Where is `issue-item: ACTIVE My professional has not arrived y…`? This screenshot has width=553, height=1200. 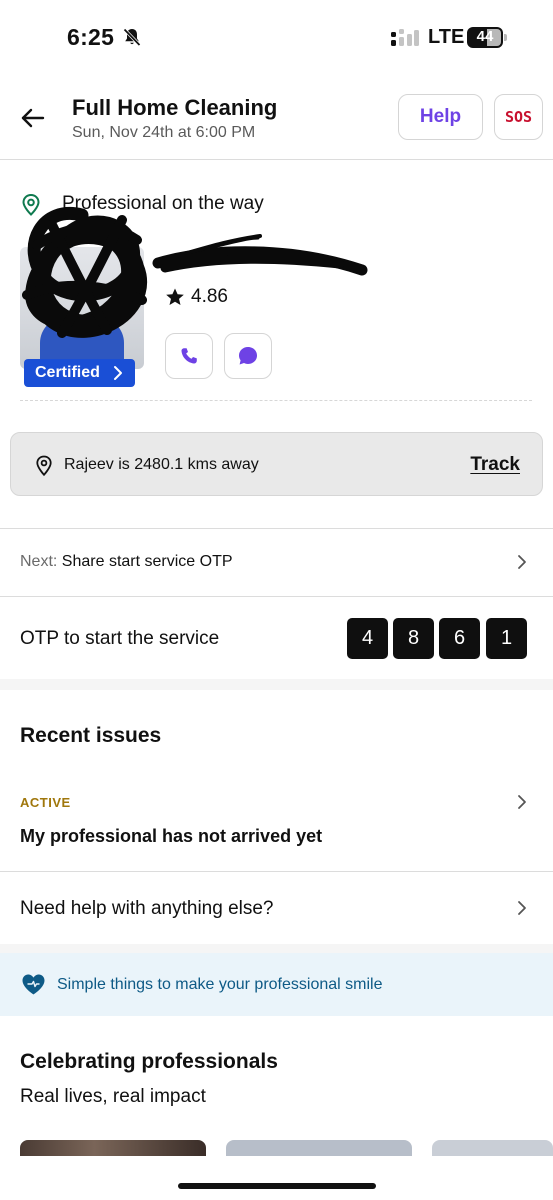
issue-item: ACTIVE My professional has not arrived y… is located at coordinates (276, 825).